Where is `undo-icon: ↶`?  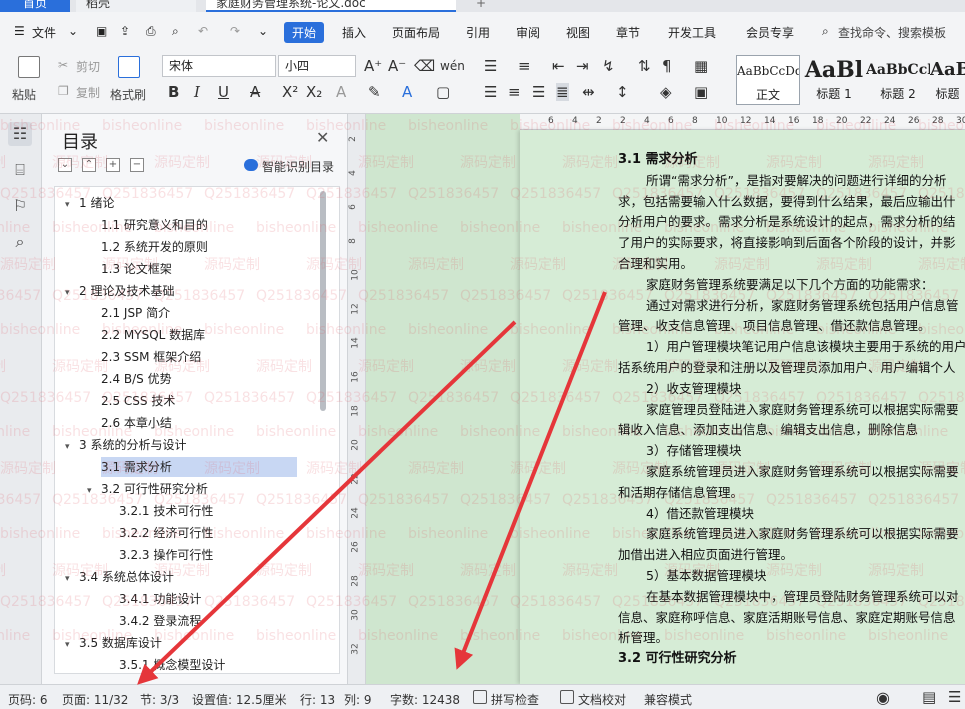 undo-icon: ↶ is located at coordinates (203, 31).